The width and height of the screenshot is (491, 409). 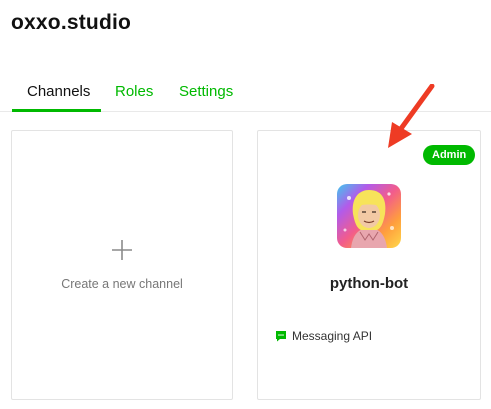 I want to click on channel-type-label: Messaging API, so click(x=332, y=336).